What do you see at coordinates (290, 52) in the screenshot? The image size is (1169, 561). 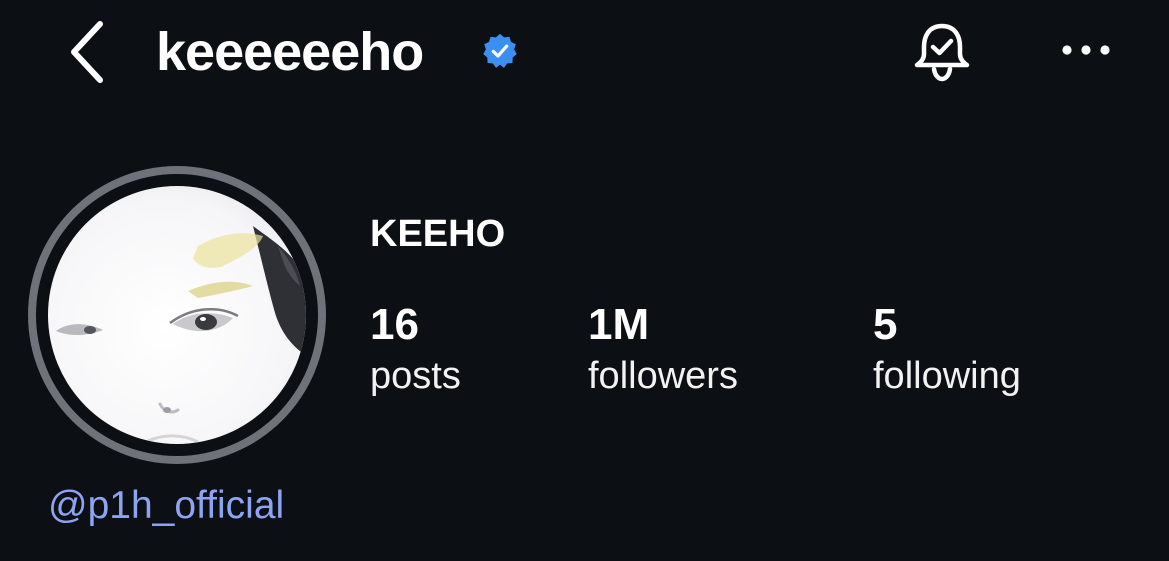 I see `profile-username: keeeeeeho` at bounding box center [290, 52].